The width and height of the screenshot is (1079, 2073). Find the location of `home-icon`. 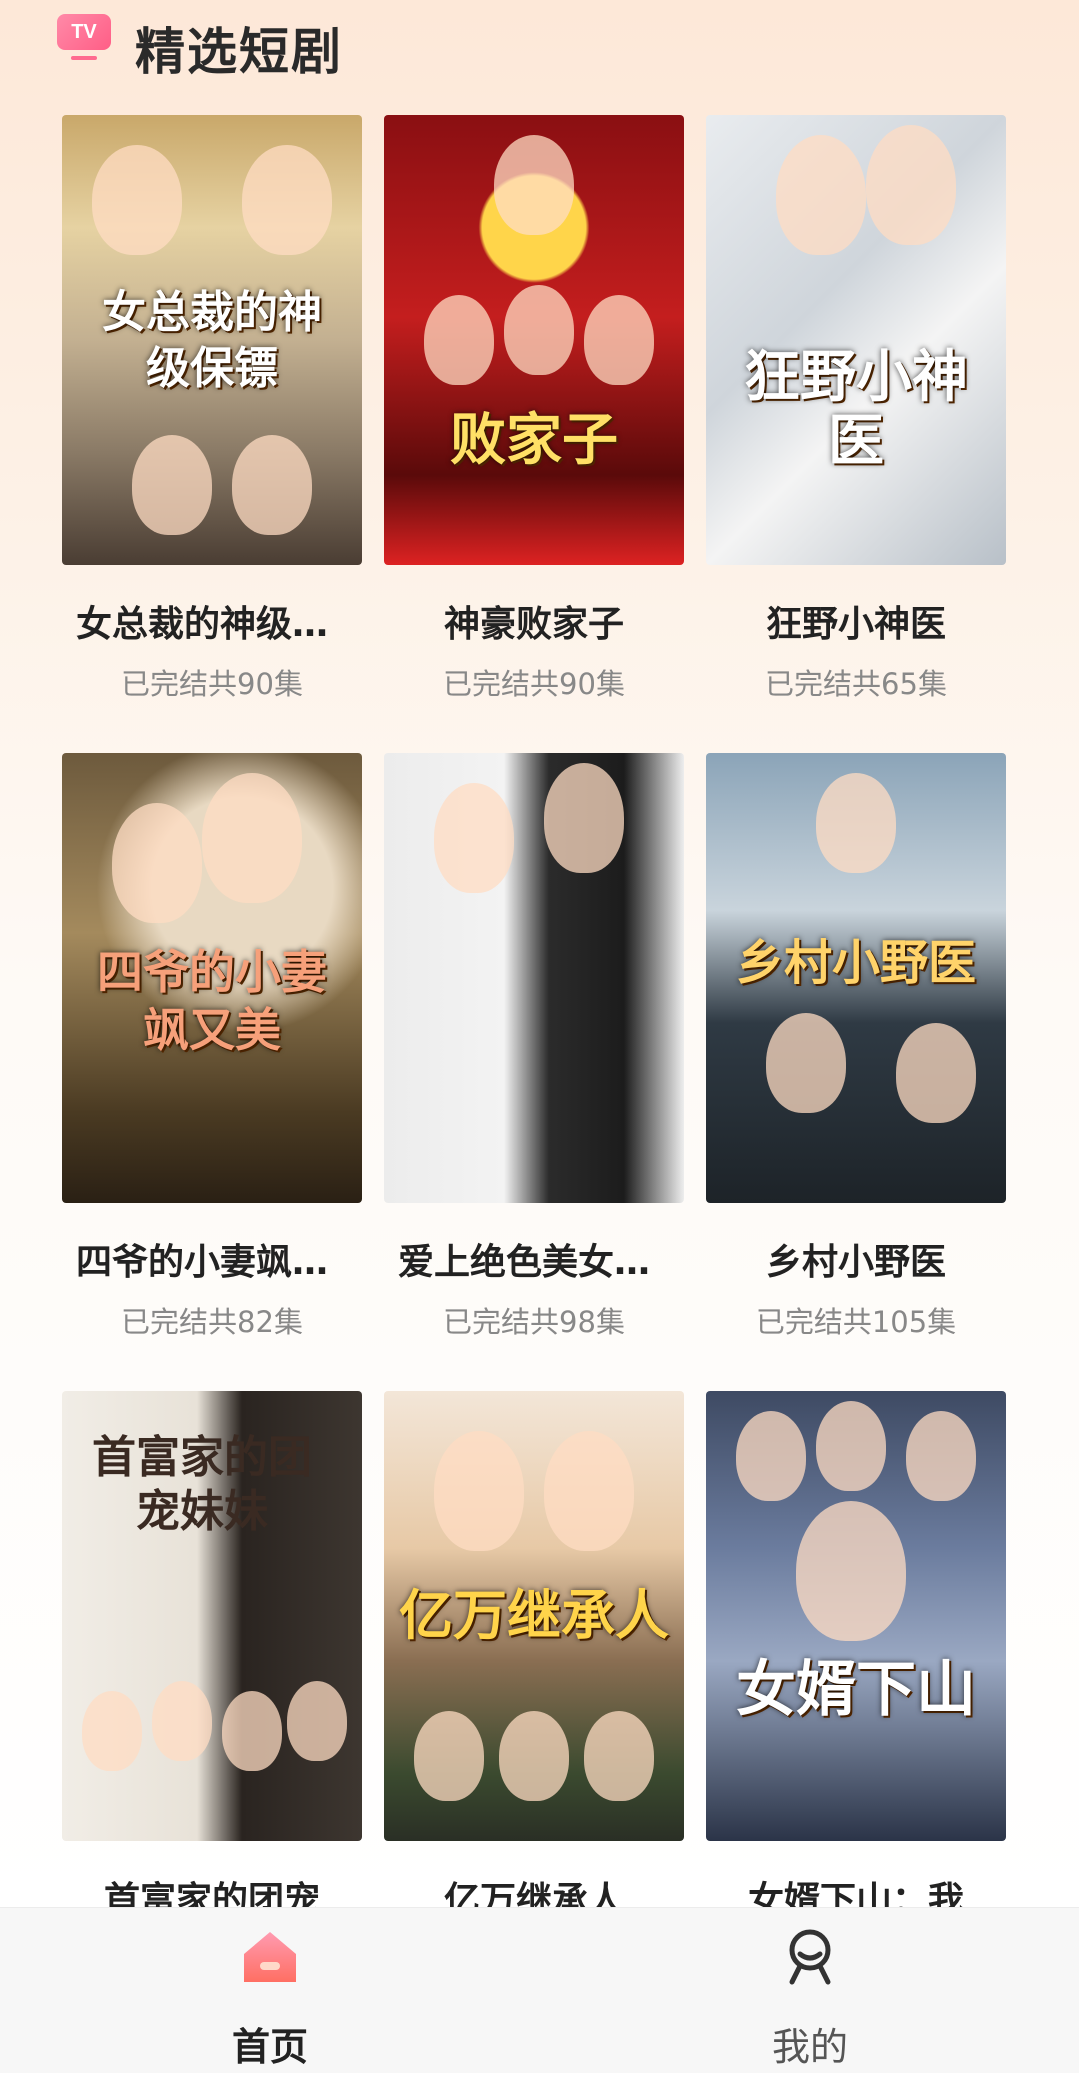

home-icon is located at coordinates (270, 1957).